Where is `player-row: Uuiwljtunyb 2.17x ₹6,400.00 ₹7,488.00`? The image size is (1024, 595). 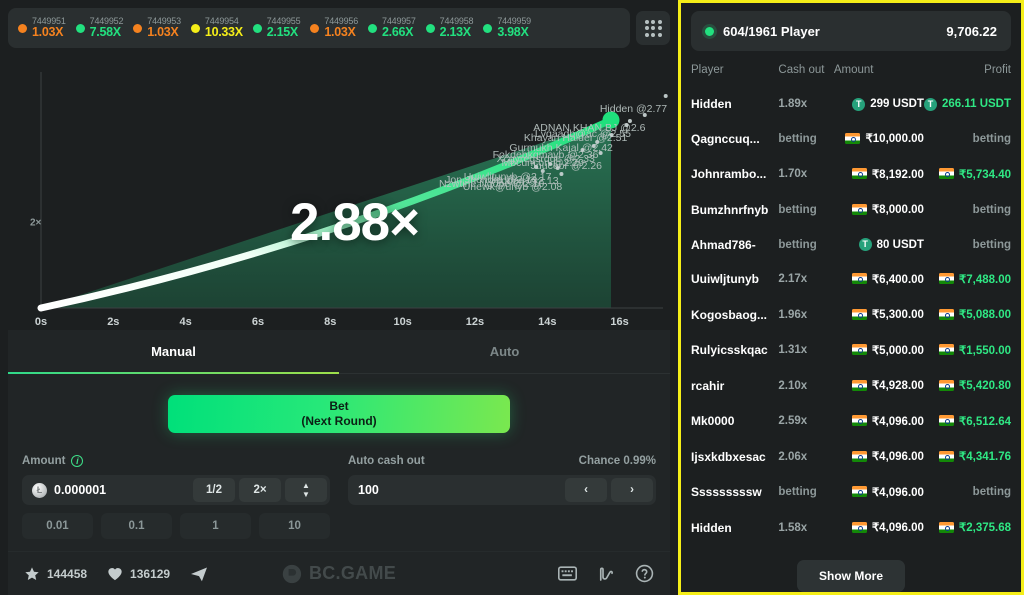
player-row: Uuiwljtunyb 2.17x ₹6,400.00 ₹7,488.00 is located at coordinates (851, 280).